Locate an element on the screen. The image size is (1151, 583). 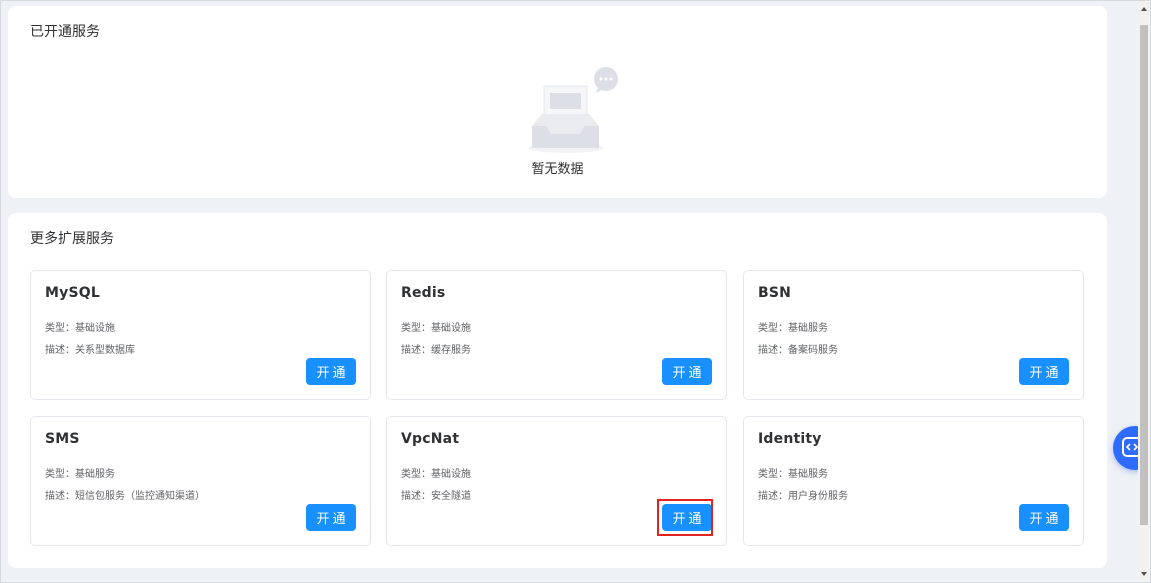
service-card-vpcnat: VpcNat 类型：基础设施 描述：安全隧道 开通 is located at coordinates (556, 481).